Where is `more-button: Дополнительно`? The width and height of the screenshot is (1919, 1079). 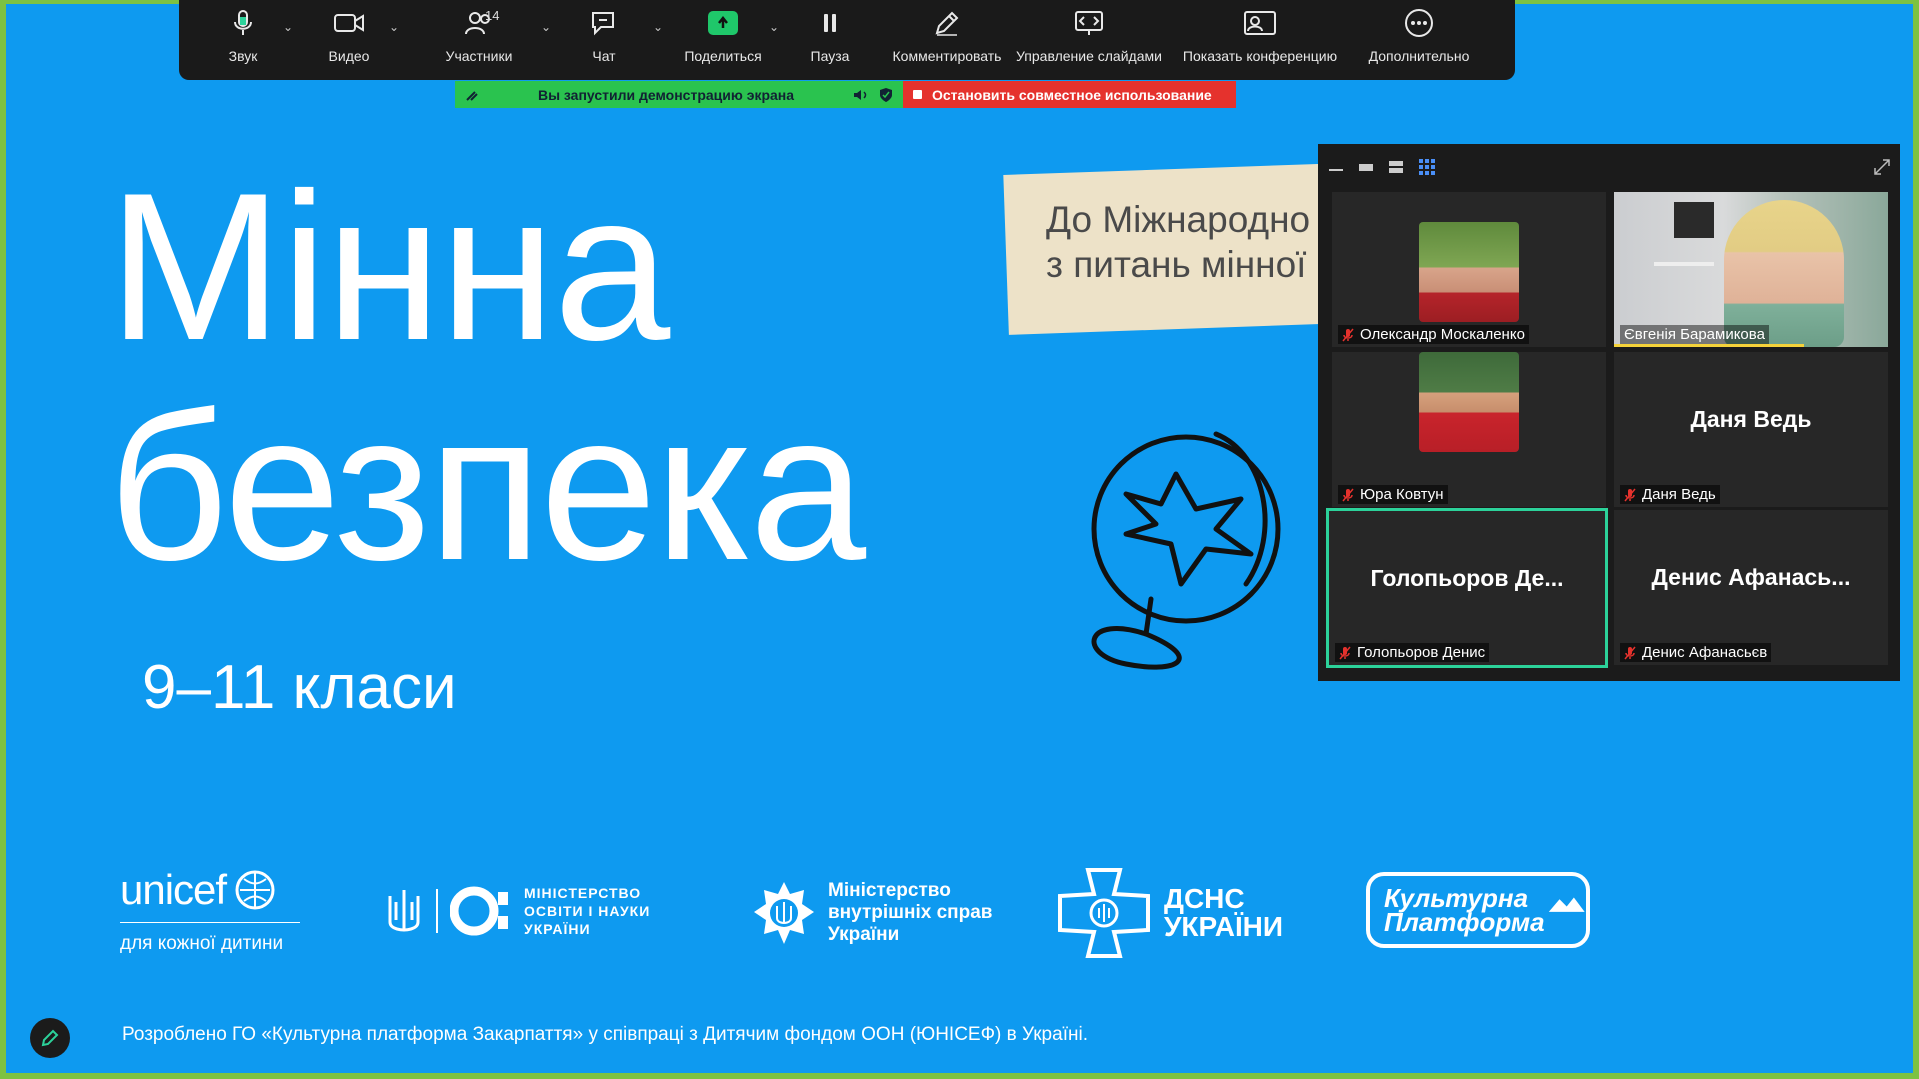
more-button: Дополнительно is located at coordinates (1419, 40).